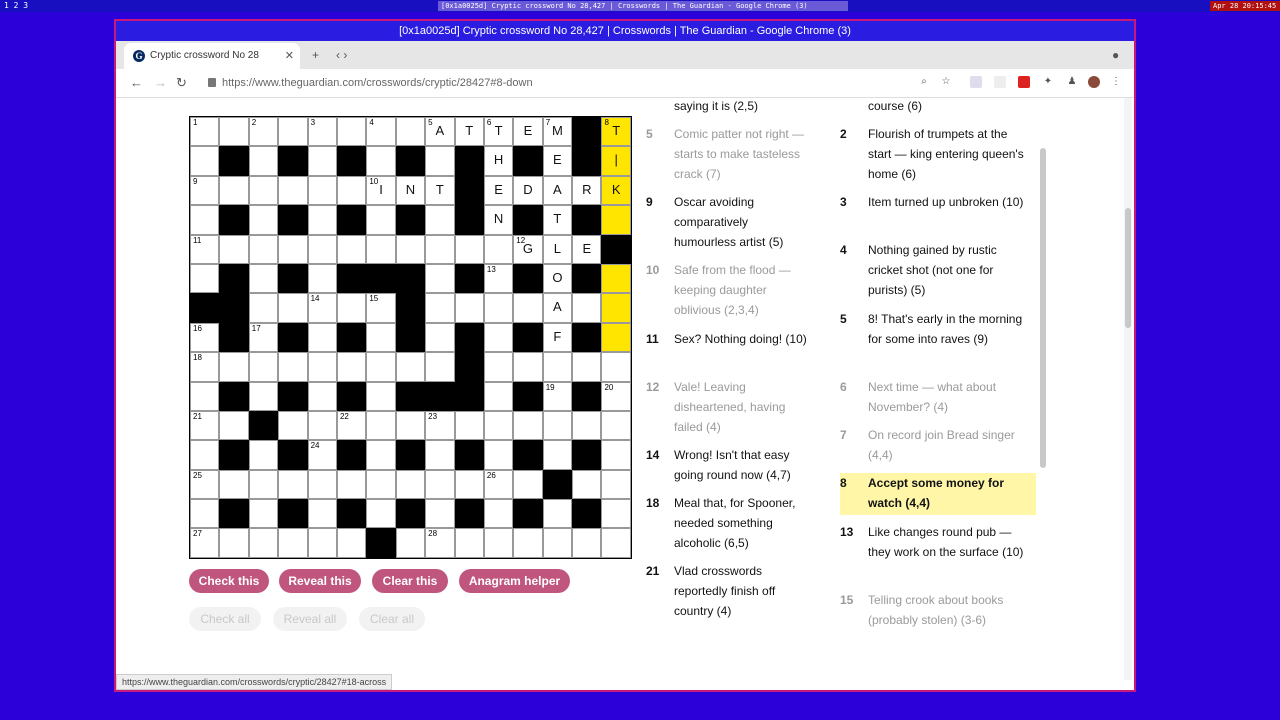 The width and height of the screenshot is (1280, 720). Describe the element at coordinates (381, 190) in the screenshot. I see `grid-cell: 10 I` at that location.